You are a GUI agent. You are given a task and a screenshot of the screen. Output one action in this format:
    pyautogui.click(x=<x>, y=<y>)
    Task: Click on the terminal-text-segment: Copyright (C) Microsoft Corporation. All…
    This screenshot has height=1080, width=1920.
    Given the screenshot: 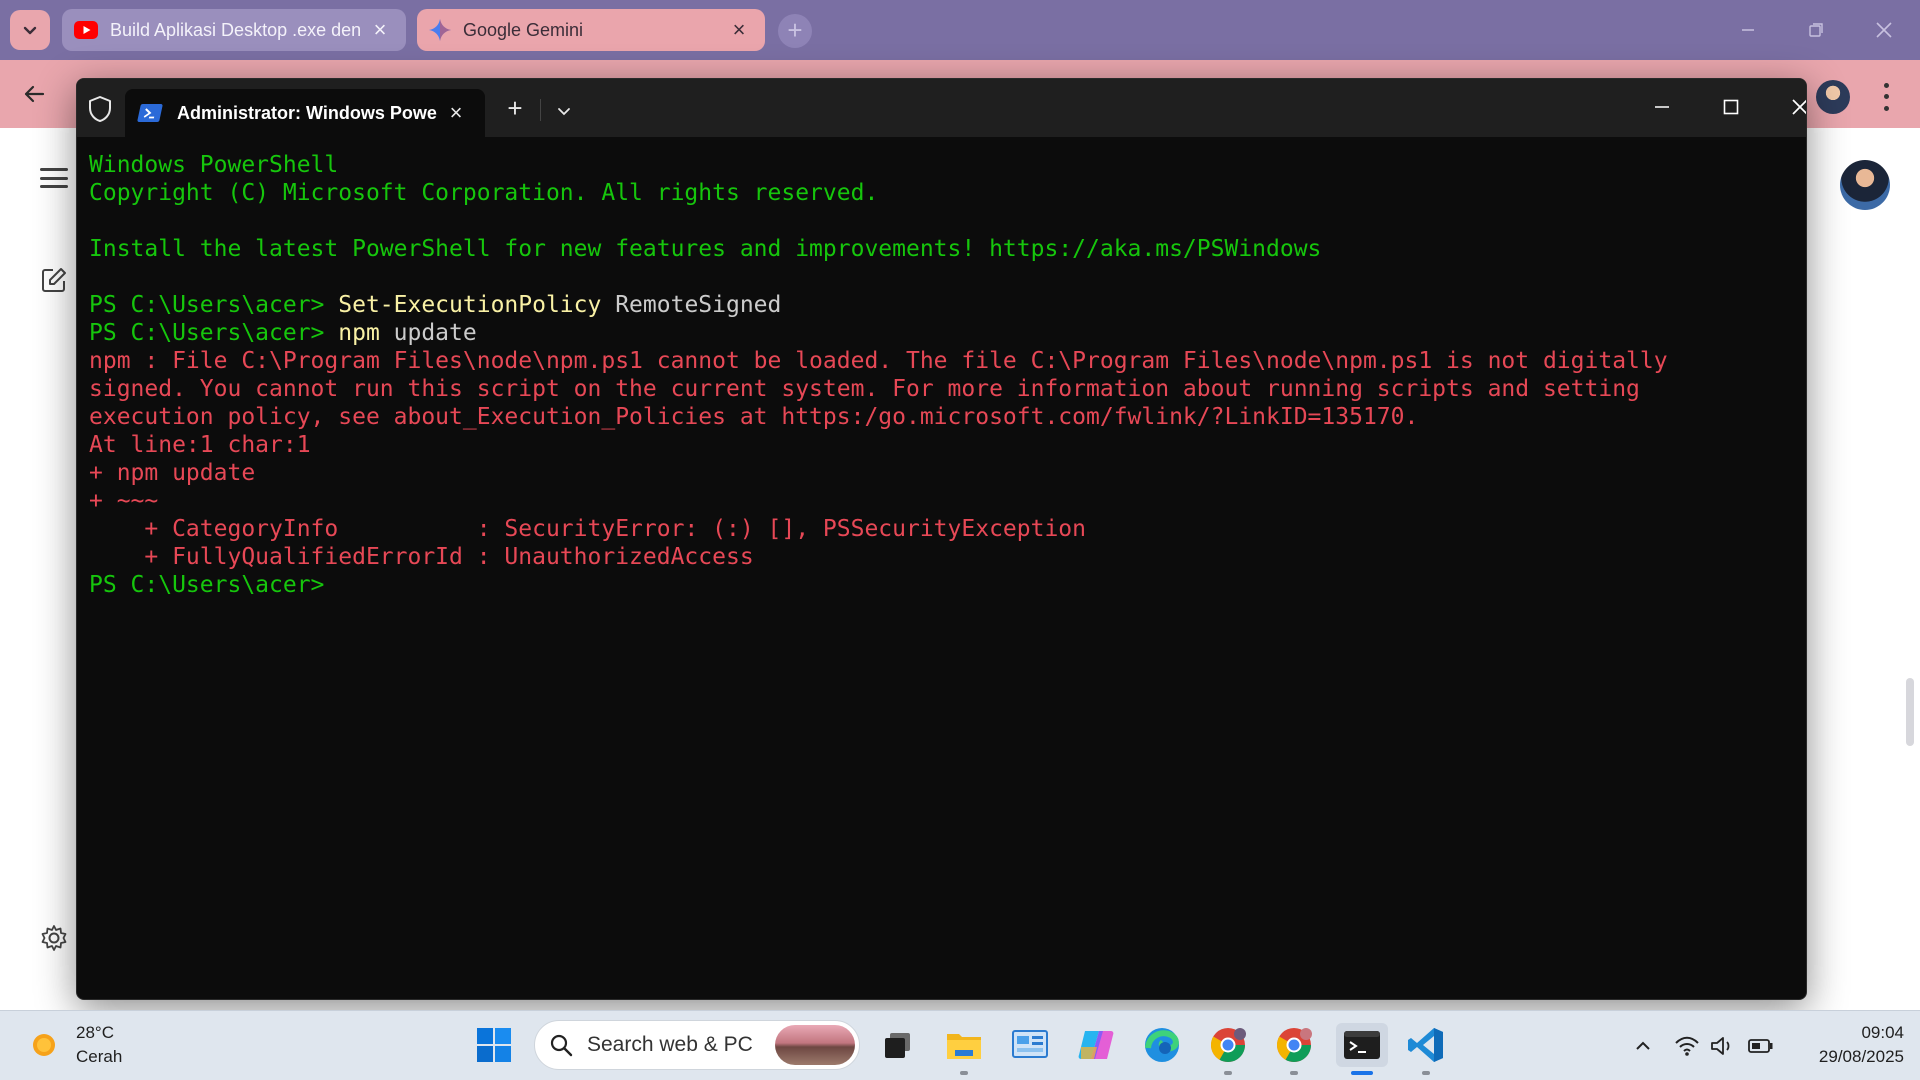 What is the action you would take?
    pyautogui.click(x=484, y=193)
    